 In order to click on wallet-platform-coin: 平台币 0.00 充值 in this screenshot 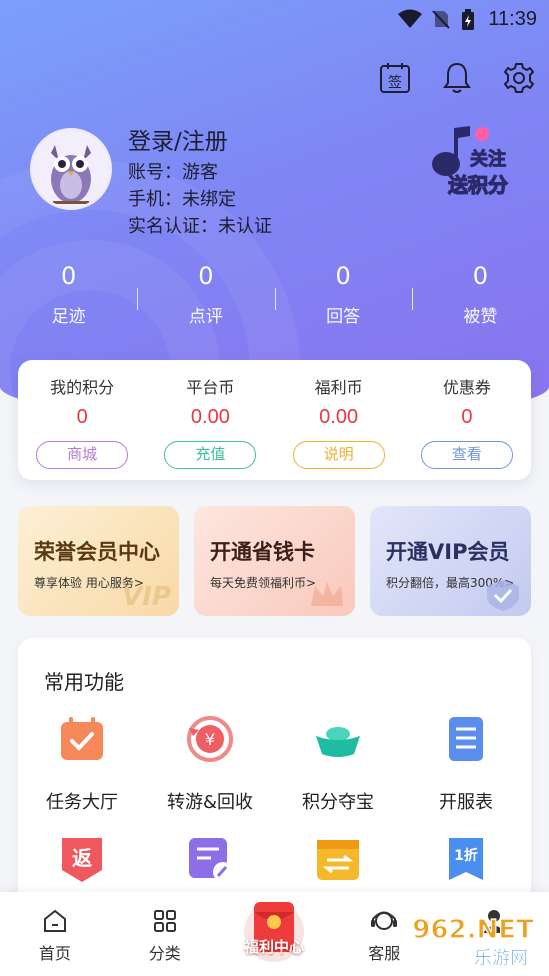, I will do `click(210, 427)`.